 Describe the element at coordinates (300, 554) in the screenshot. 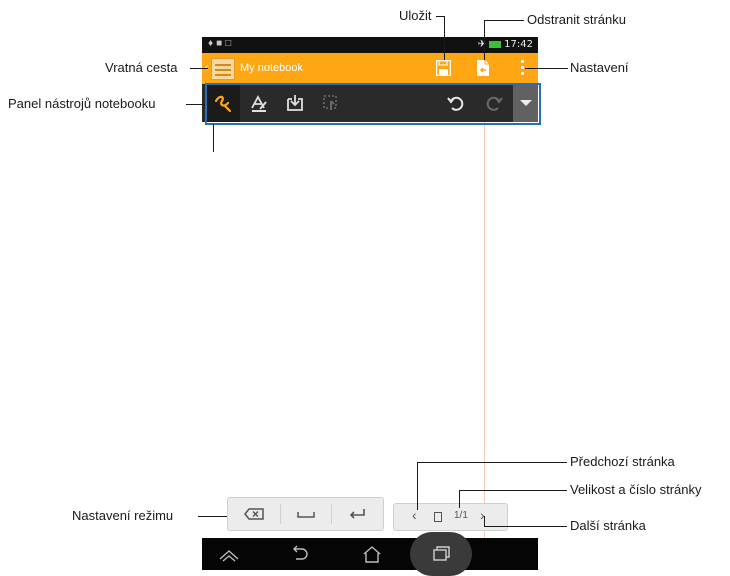

I see `back-icon` at that location.